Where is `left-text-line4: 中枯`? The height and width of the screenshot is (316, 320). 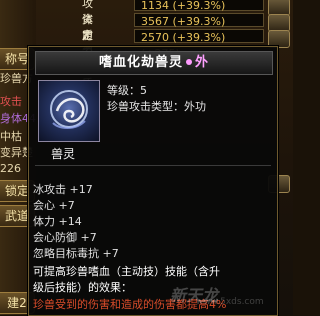
left-text-line4: 中枯 is located at coordinates (11, 136).